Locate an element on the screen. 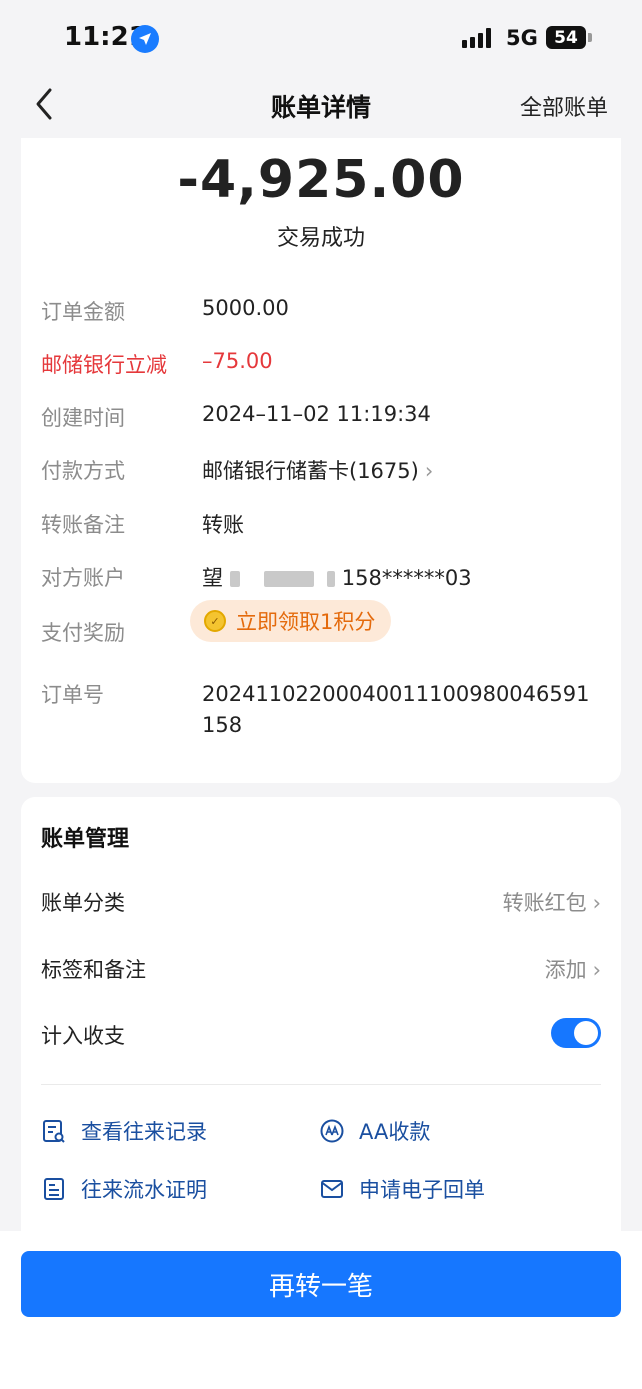  payment-method-value: 邮储银行储蓄卡(1675) is located at coordinates (310, 471).